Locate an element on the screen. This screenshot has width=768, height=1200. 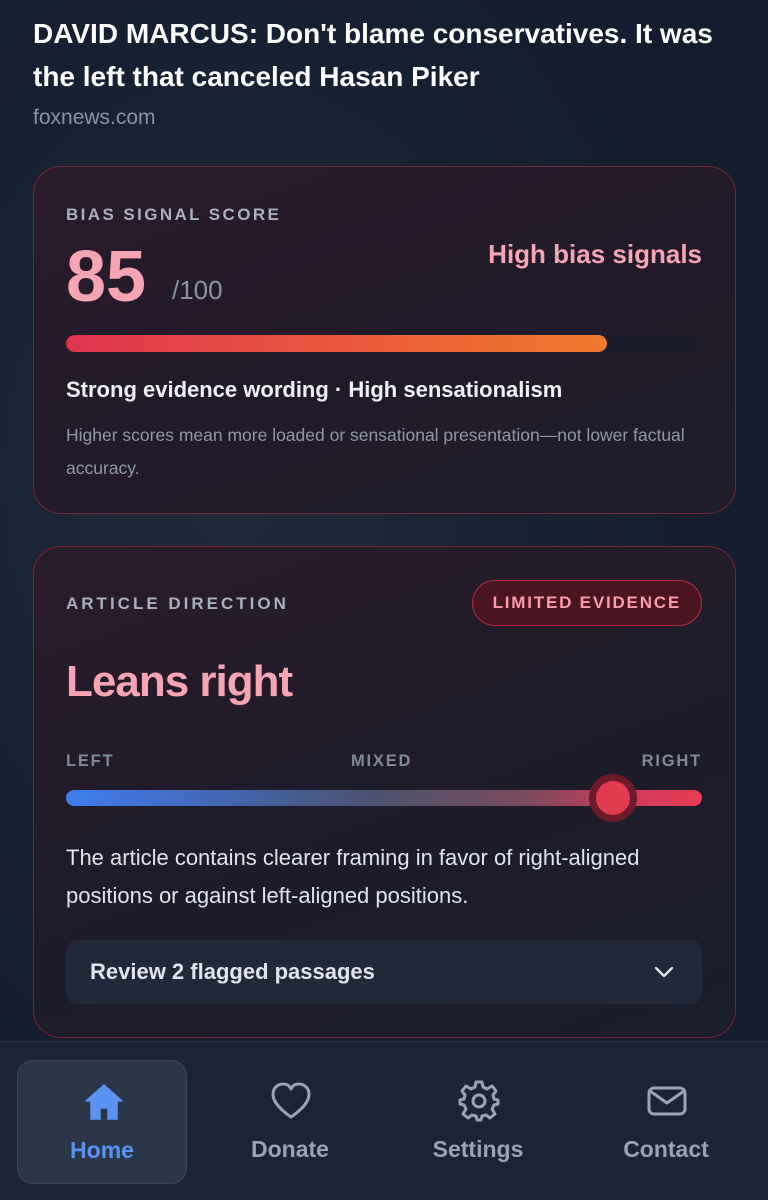
bias-score-max: /100 is located at coordinates (197, 290).